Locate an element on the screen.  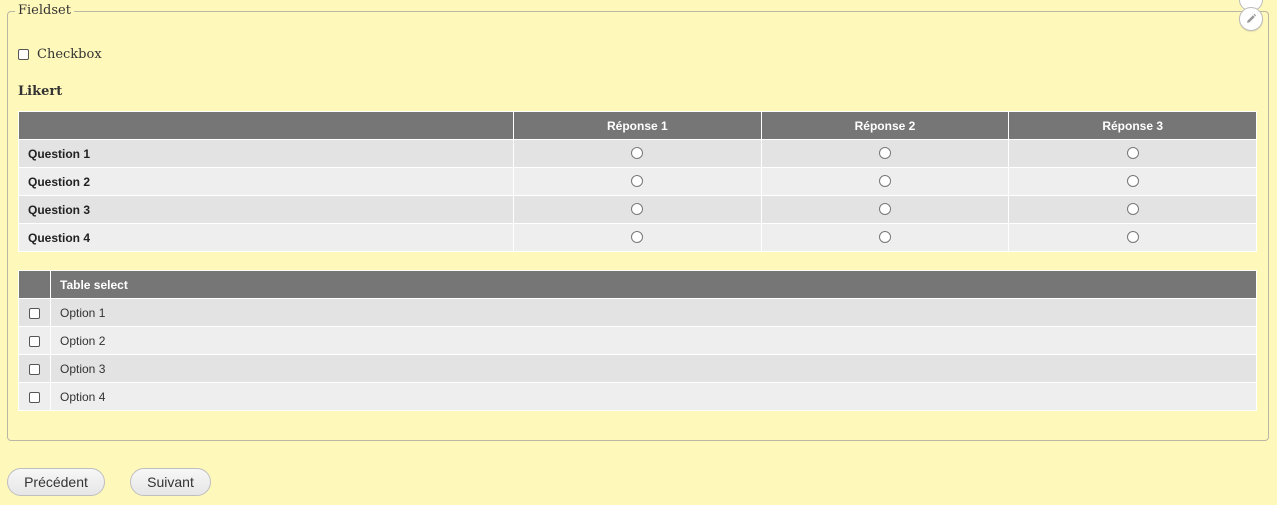
likert-column-header: Réponse 2 is located at coordinates (885, 125).